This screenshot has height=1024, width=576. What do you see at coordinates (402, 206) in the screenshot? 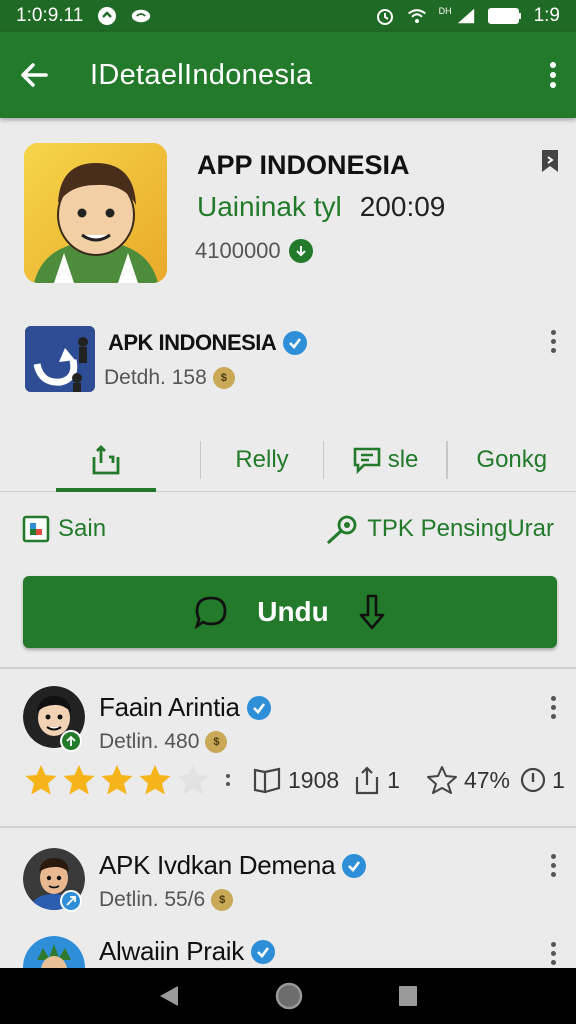
I see `app-subtitle-dark: 200:09` at bounding box center [402, 206].